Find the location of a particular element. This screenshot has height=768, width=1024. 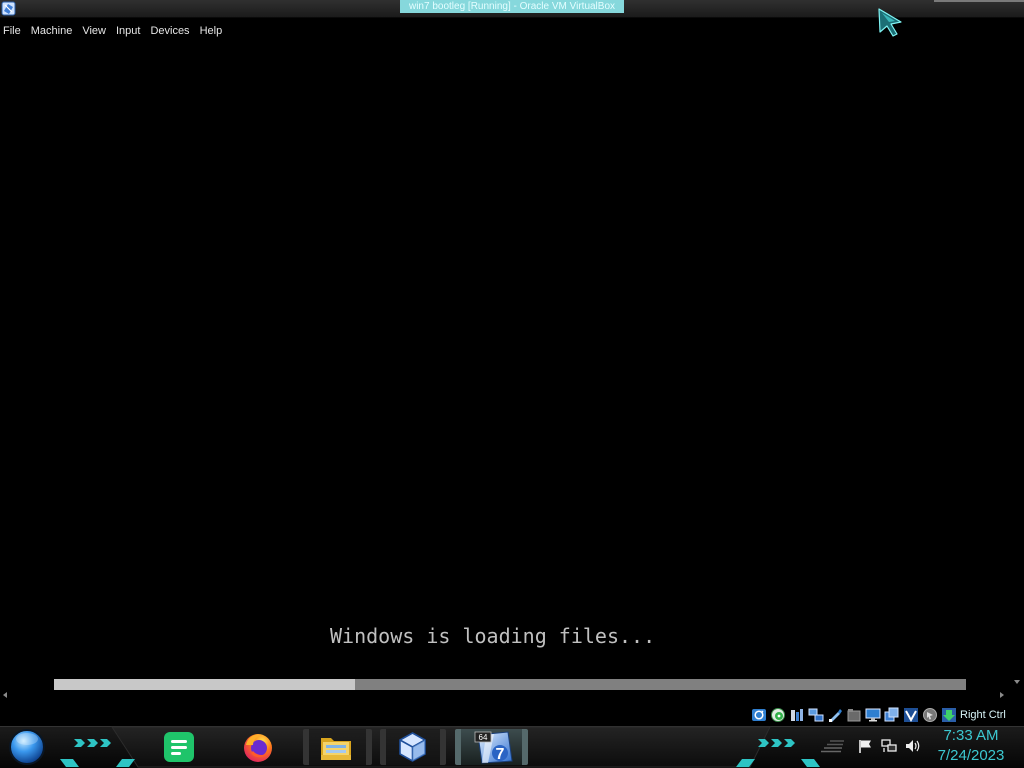

scroll-left-arrow-icon is located at coordinates (5, 695).